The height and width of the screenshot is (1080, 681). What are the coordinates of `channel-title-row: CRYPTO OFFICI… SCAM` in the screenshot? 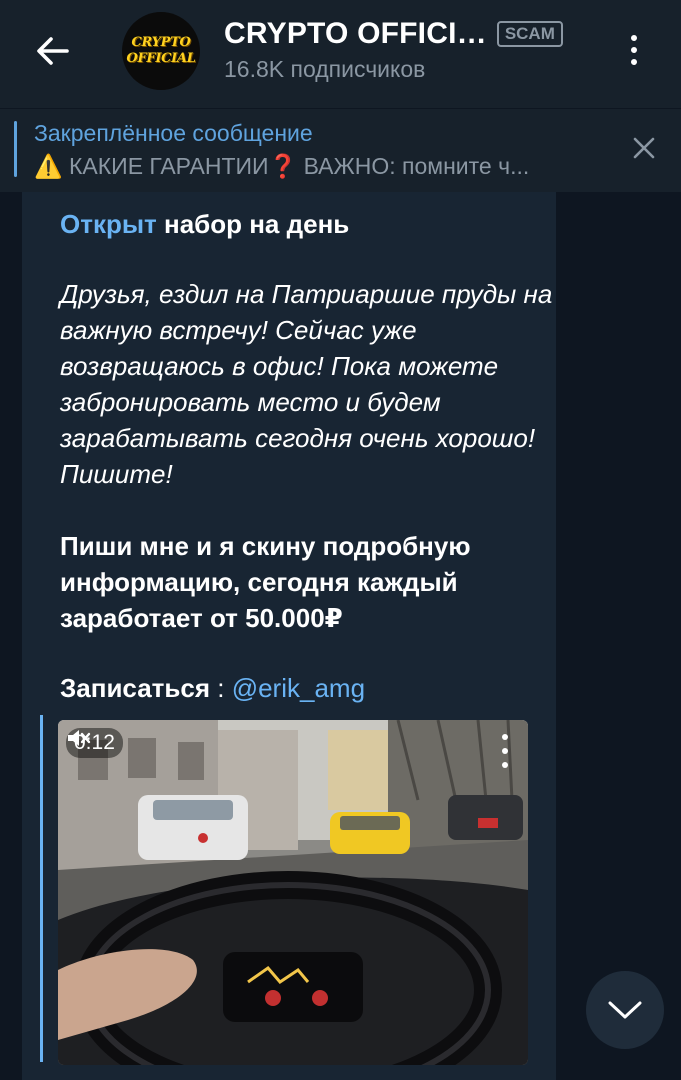 It's located at (404, 34).